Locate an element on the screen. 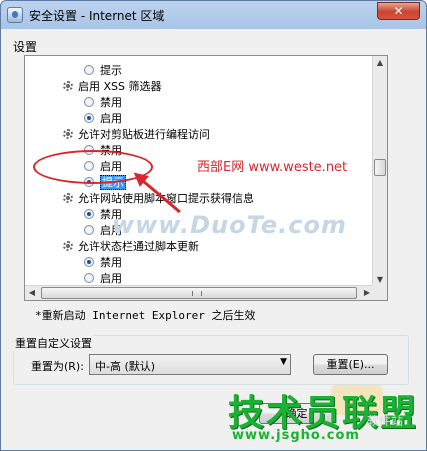  annotation-text: 西部E网 www.weste.net is located at coordinates (272, 167).